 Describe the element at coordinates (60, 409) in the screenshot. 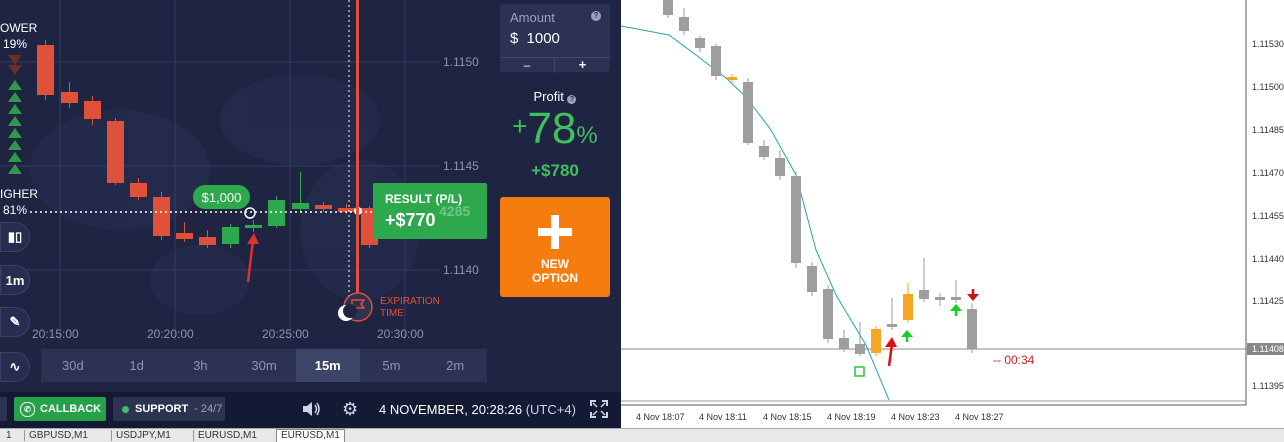

I see `callback-button: ✆ CALLBACK` at that location.